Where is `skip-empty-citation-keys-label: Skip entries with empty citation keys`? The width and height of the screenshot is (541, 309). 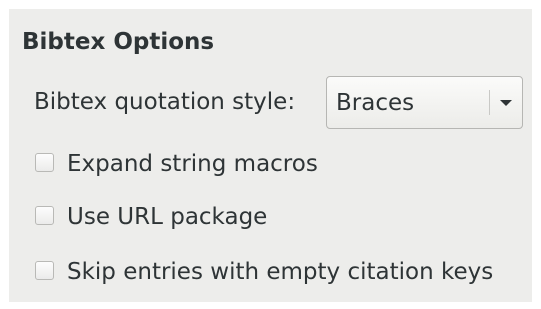
skip-empty-citation-keys-label: Skip entries with empty citation keys is located at coordinates (280, 272).